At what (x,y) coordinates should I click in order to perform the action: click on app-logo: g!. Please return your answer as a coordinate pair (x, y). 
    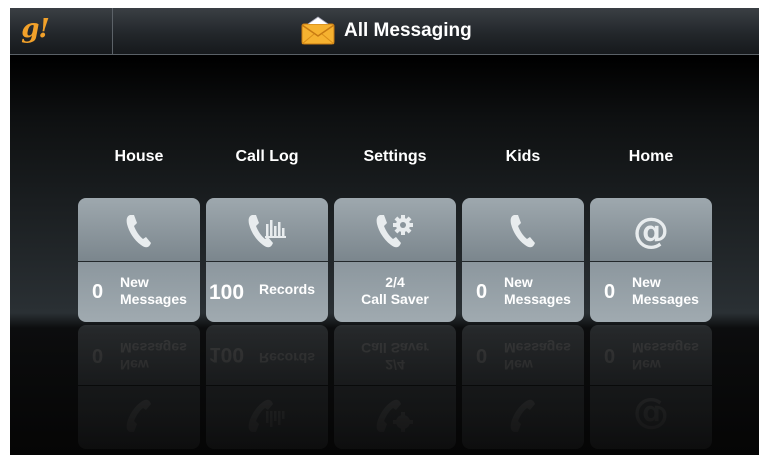
    Looking at the image, I should click on (35, 29).